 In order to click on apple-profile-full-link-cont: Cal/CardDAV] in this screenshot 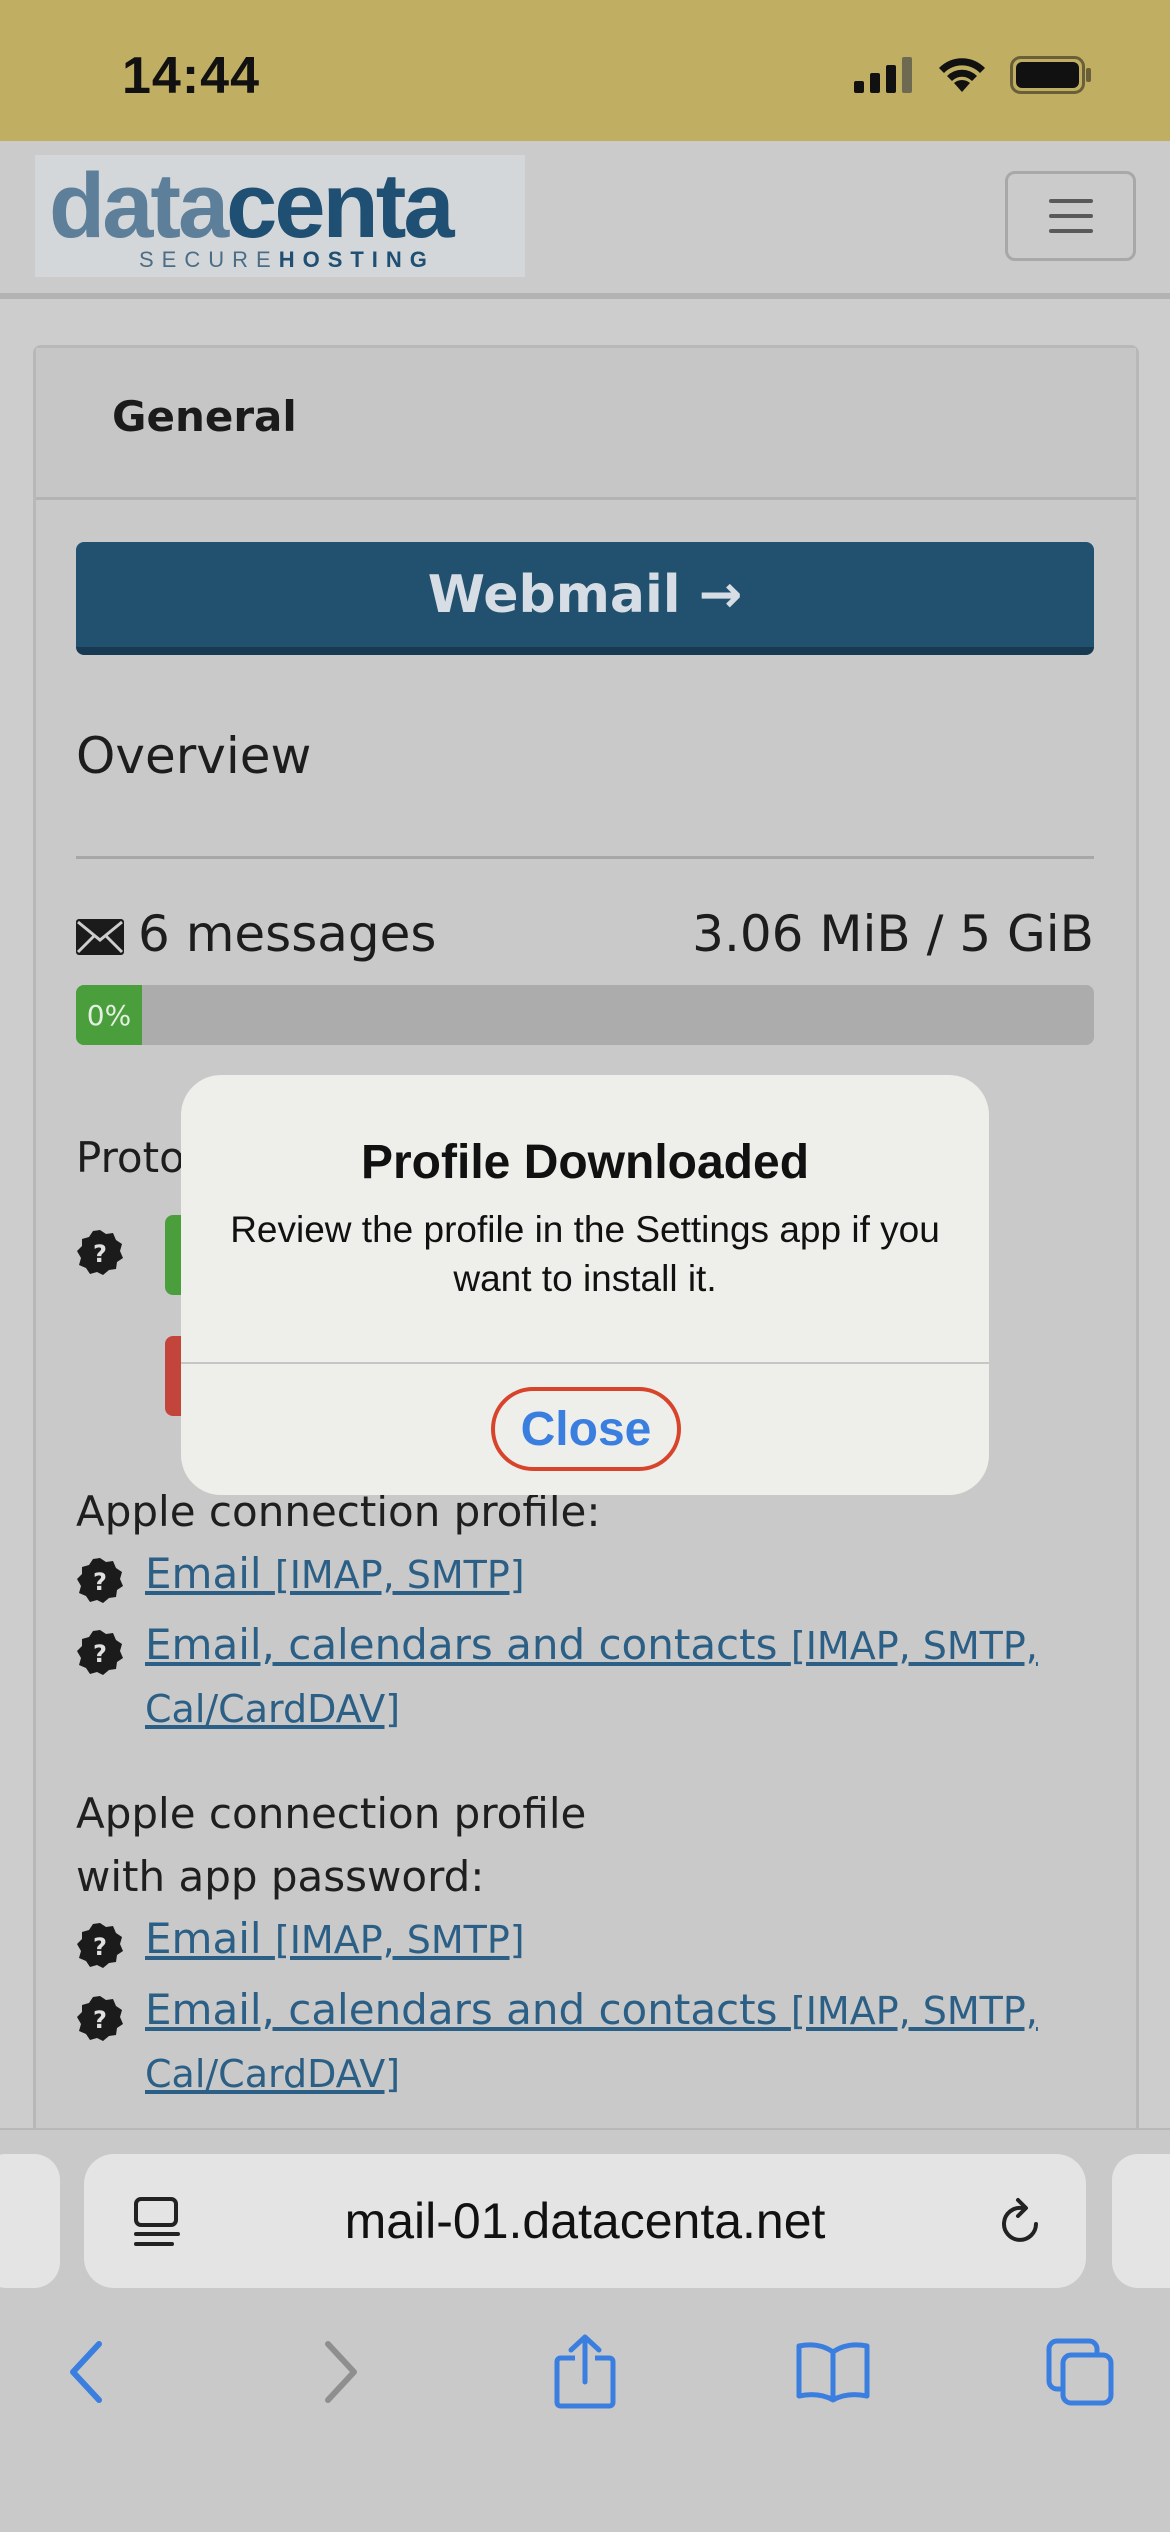, I will do `click(272, 1708)`.